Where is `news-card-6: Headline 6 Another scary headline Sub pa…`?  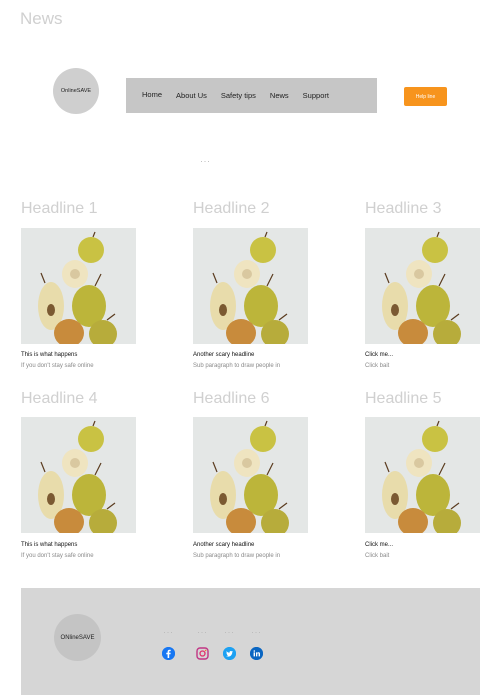
news-card-6: Headline 6 Another scary headline Sub pa… is located at coordinates (253, 474).